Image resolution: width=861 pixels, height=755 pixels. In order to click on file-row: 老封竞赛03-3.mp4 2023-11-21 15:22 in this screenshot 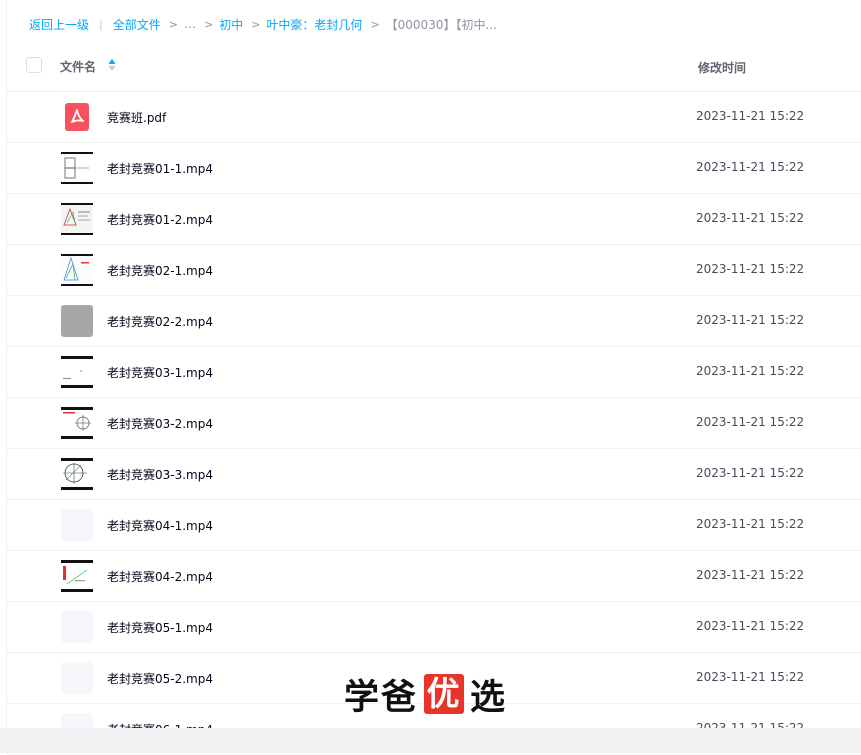, I will do `click(434, 474)`.